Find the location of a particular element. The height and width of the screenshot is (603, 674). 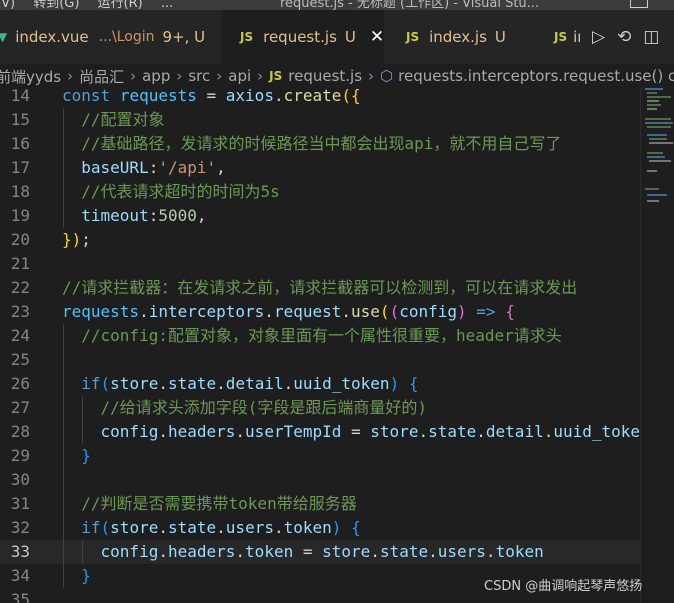

line-number: 26 is located at coordinates (20, 383).